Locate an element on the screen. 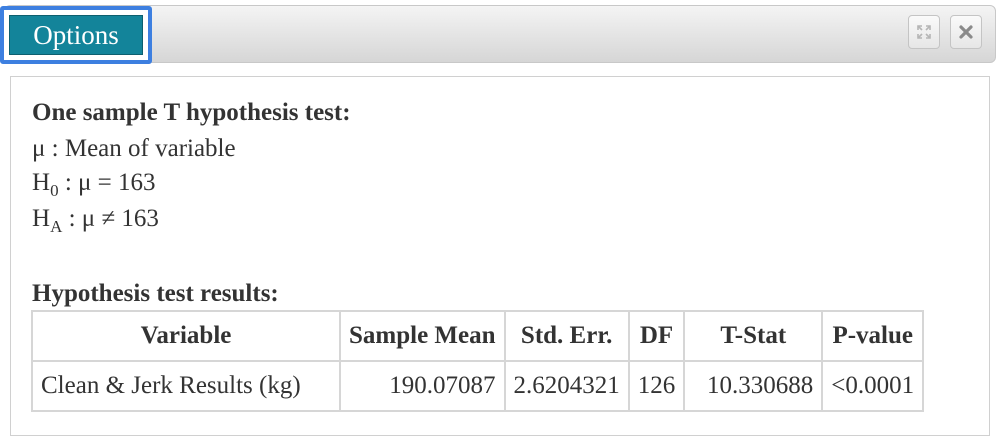 This screenshot has width=1000, height=444. expand-arrows-icon is located at coordinates (924, 32).